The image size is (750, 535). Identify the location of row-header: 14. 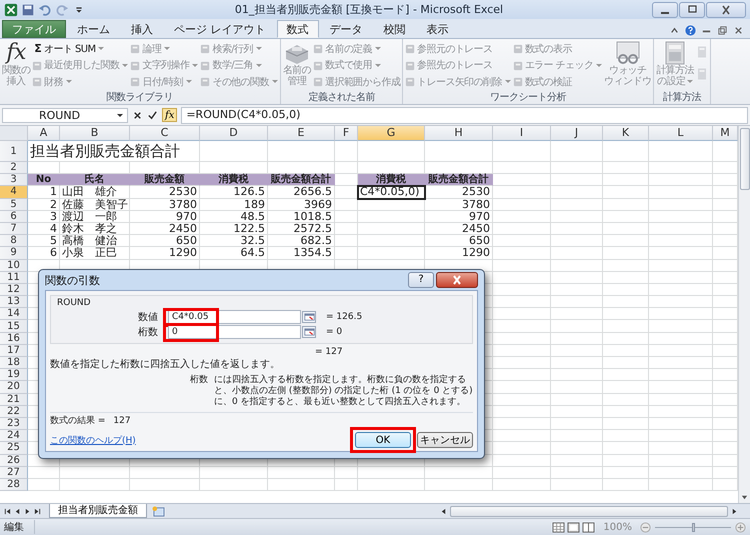
(14, 314).